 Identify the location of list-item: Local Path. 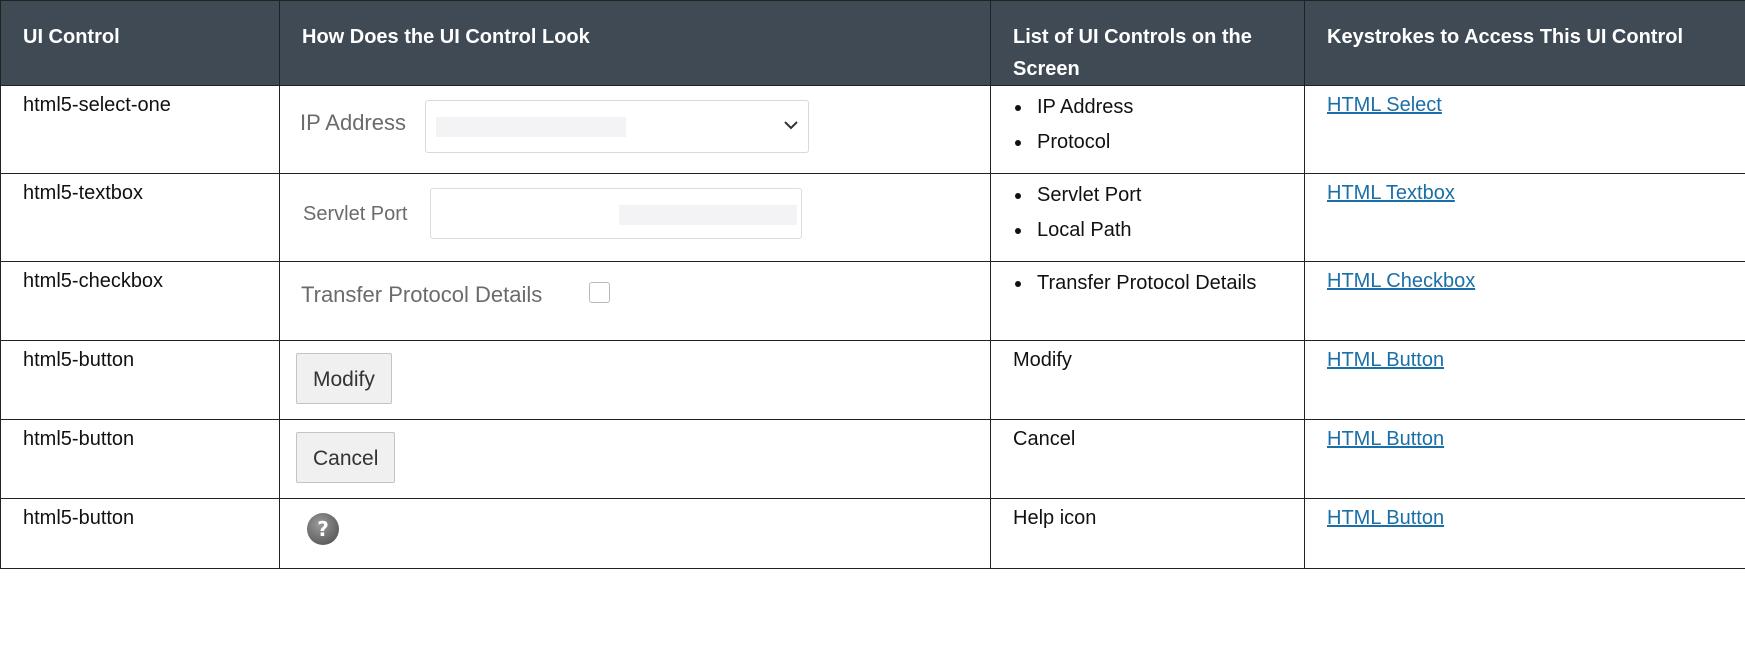
(1162, 230).